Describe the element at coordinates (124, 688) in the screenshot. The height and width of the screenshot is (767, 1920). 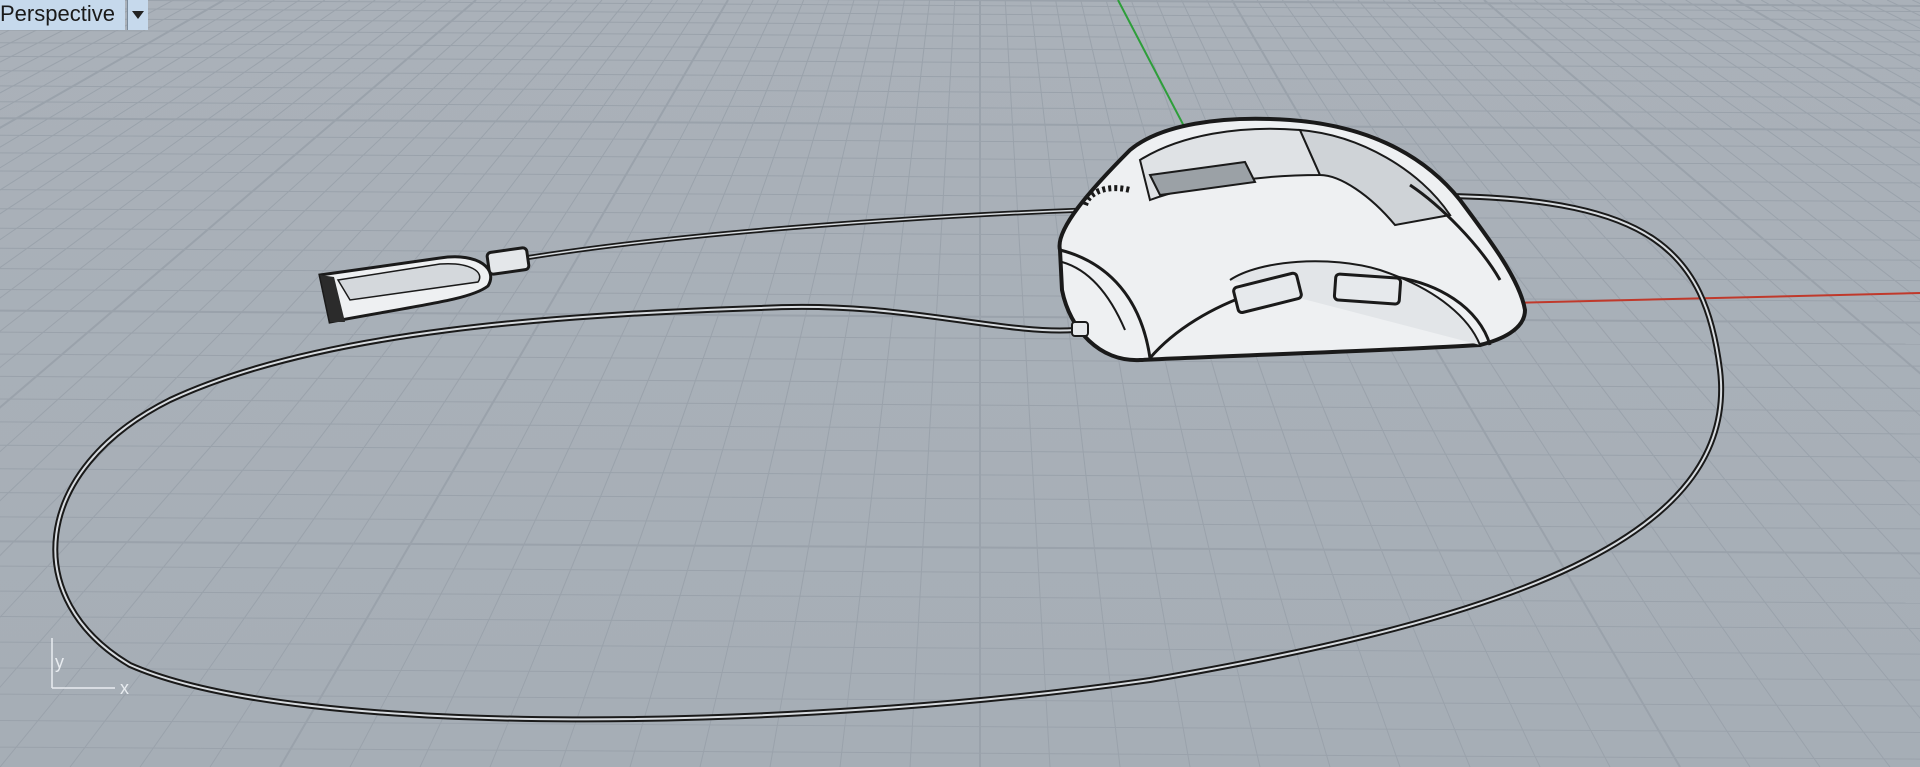
I see `gizmo-x-label: x` at that location.